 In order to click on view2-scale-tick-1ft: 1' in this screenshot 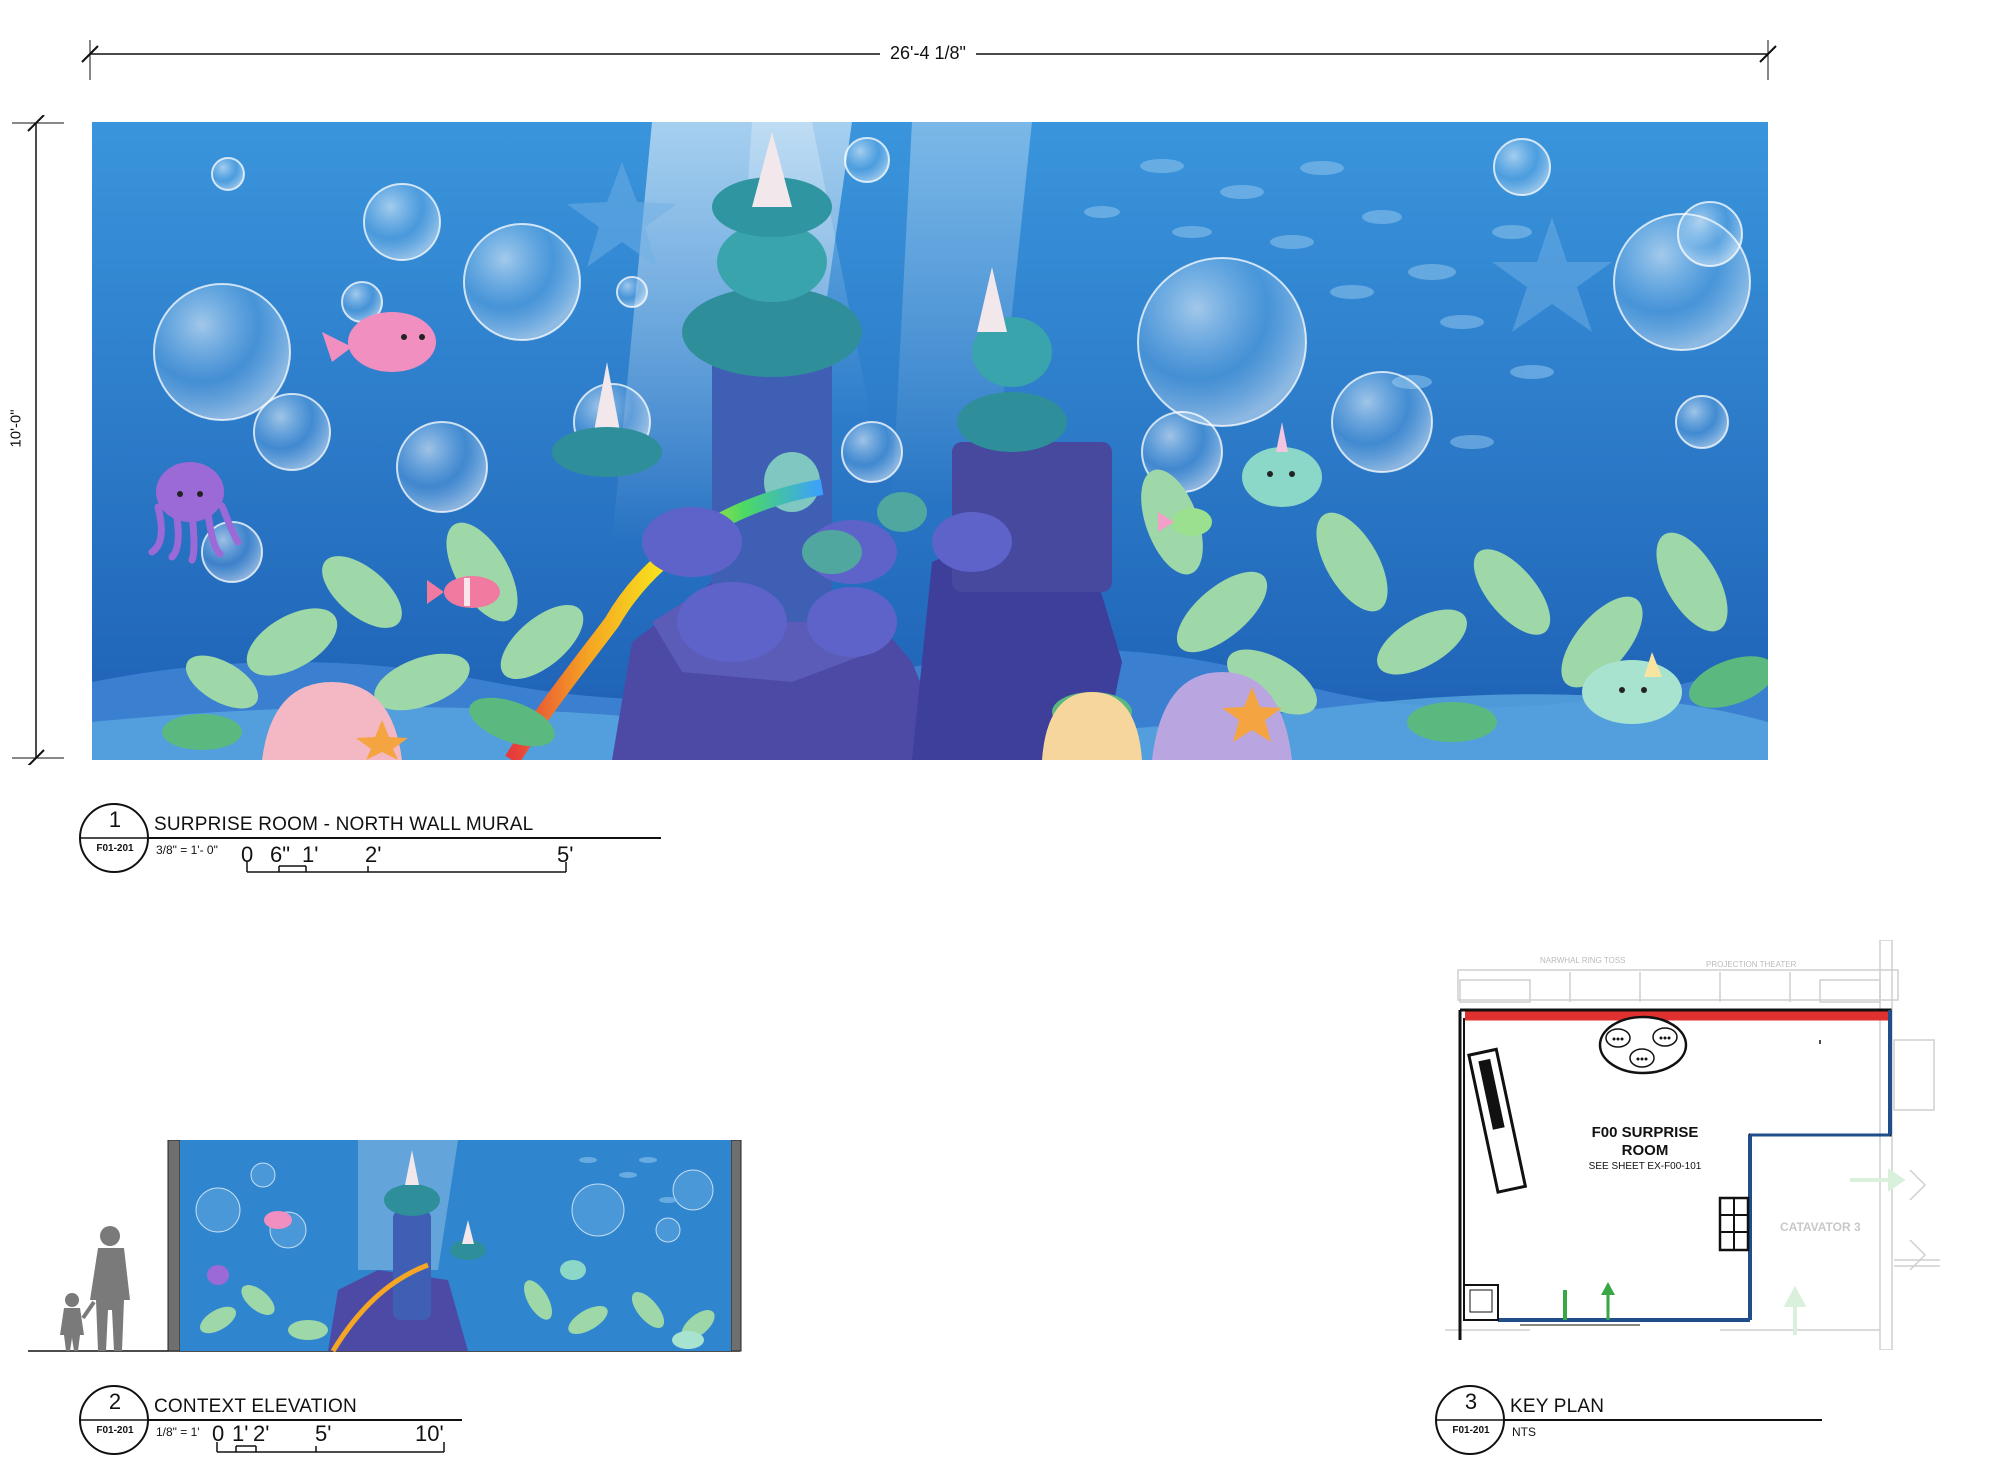, I will do `click(240, 1433)`.